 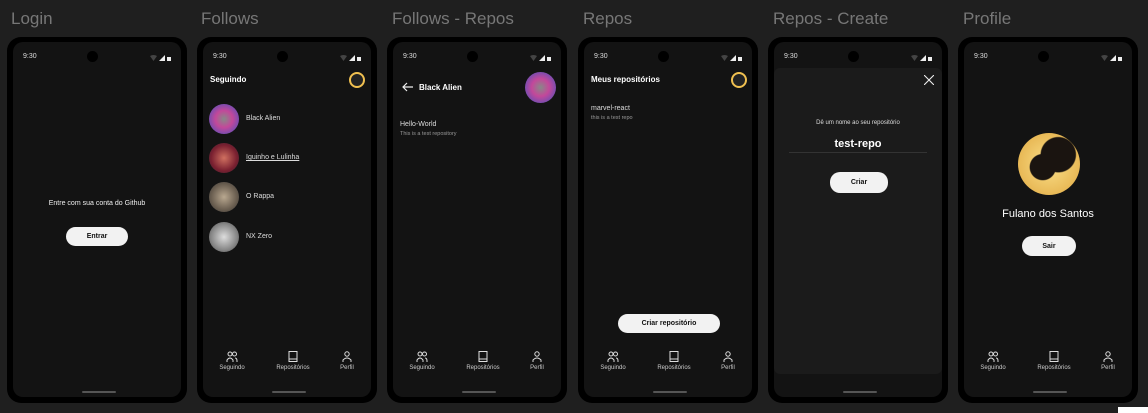 I want to click on login-button: Entrar, so click(x=97, y=236).